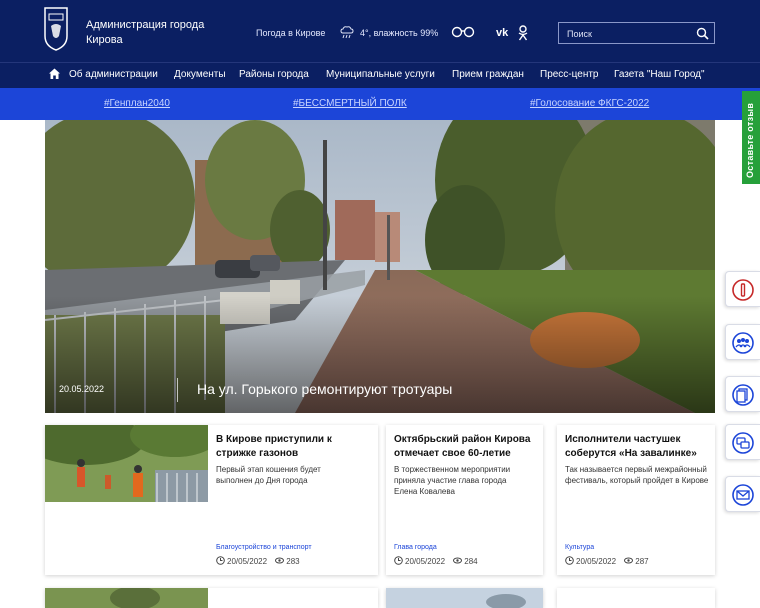 The image size is (760, 608). I want to click on odnoklassniki-icon, so click(523, 33).